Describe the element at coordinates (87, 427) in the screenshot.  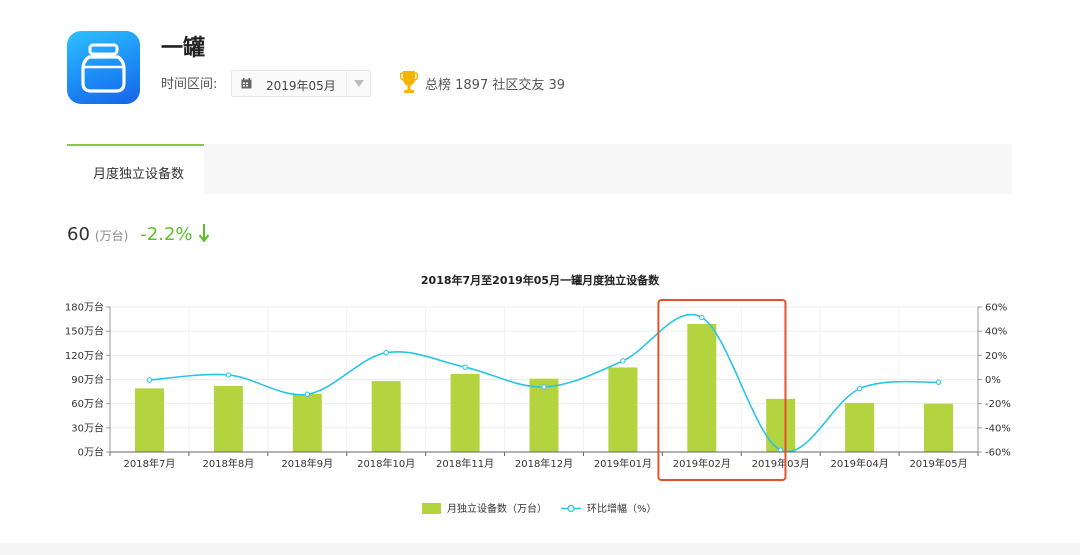
I see `y-tick-label-left: 30万台` at that location.